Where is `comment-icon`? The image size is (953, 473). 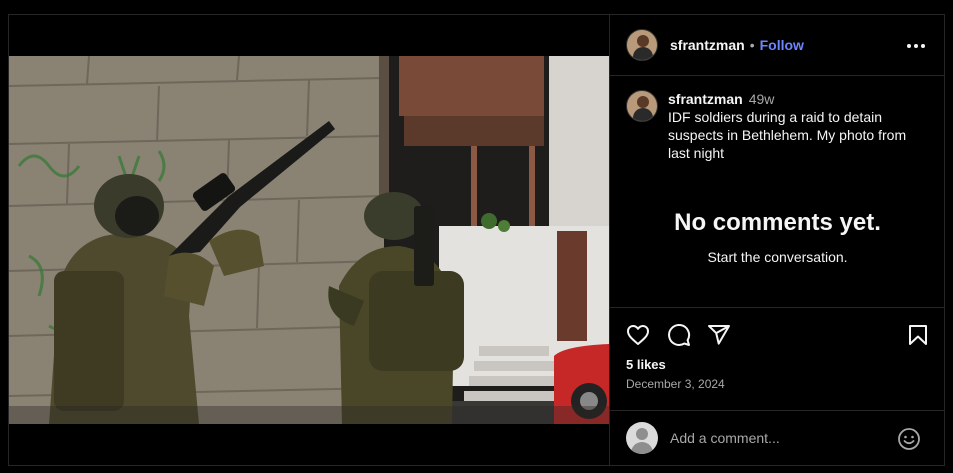
comment-icon is located at coordinates (679, 335).